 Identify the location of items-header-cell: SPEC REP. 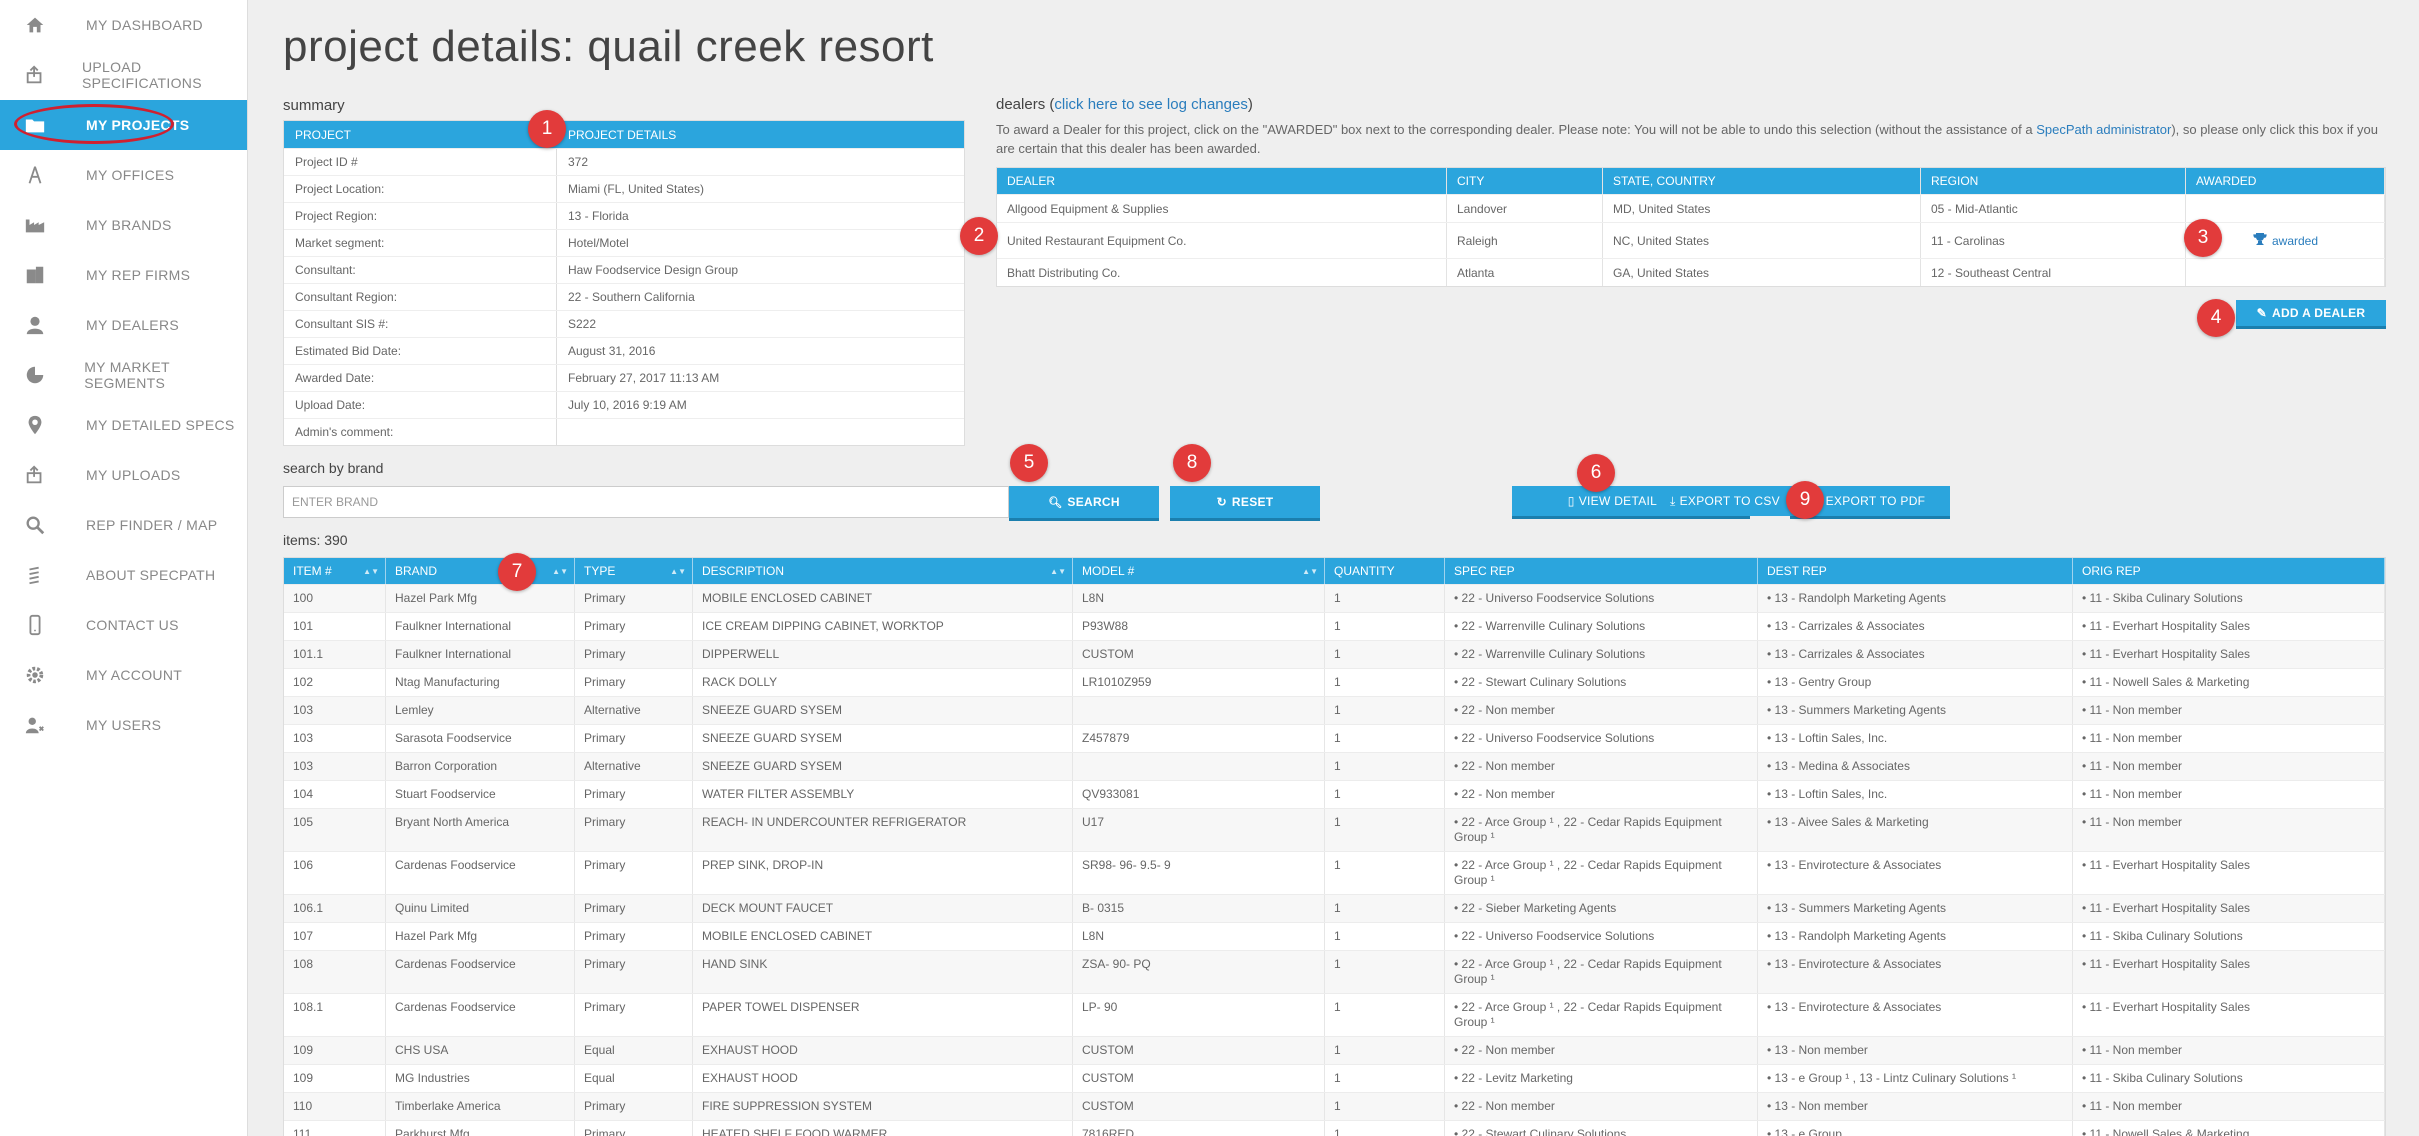
(1601, 571).